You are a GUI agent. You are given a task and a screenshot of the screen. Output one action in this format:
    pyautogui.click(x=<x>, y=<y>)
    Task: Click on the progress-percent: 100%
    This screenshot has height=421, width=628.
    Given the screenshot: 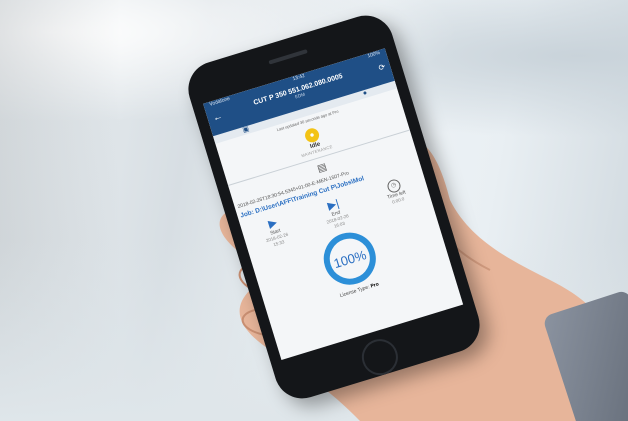 What is the action you would take?
    pyautogui.click(x=349, y=258)
    